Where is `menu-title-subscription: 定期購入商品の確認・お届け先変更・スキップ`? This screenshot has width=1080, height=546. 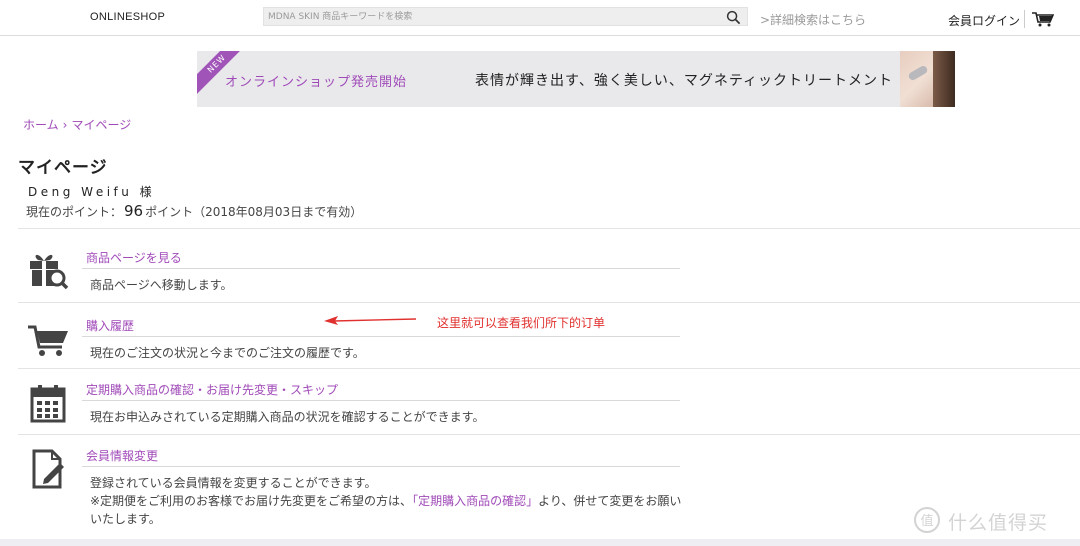 menu-title-subscription: 定期購入商品の確認・お届け先変更・スキップ is located at coordinates (212, 389).